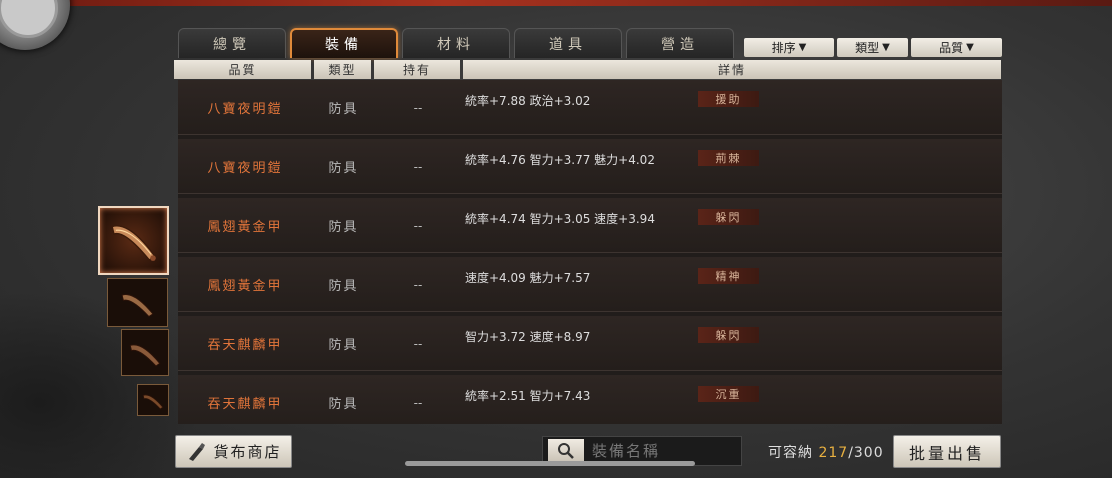 Image resolution: width=1112 pixels, height=478 pixels. I want to click on sort-arrow-icon: ▼, so click(802, 47).